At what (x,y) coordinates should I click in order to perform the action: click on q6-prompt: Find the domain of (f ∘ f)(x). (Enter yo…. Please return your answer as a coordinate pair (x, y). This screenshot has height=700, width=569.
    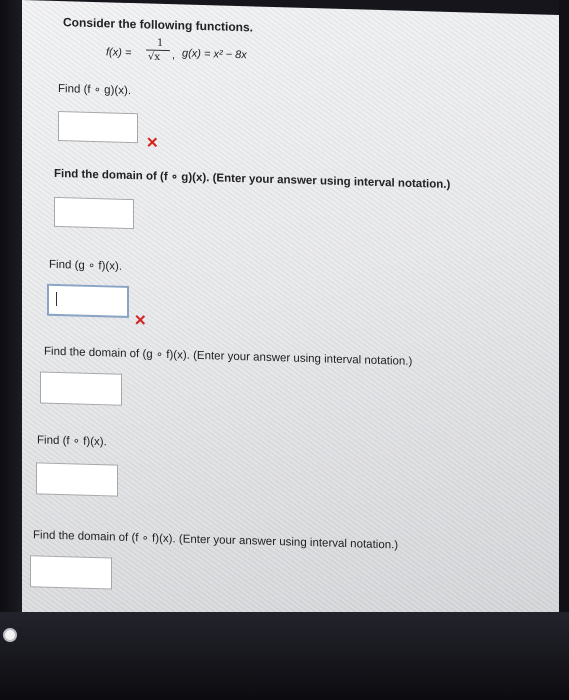
    Looking at the image, I should click on (216, 540).